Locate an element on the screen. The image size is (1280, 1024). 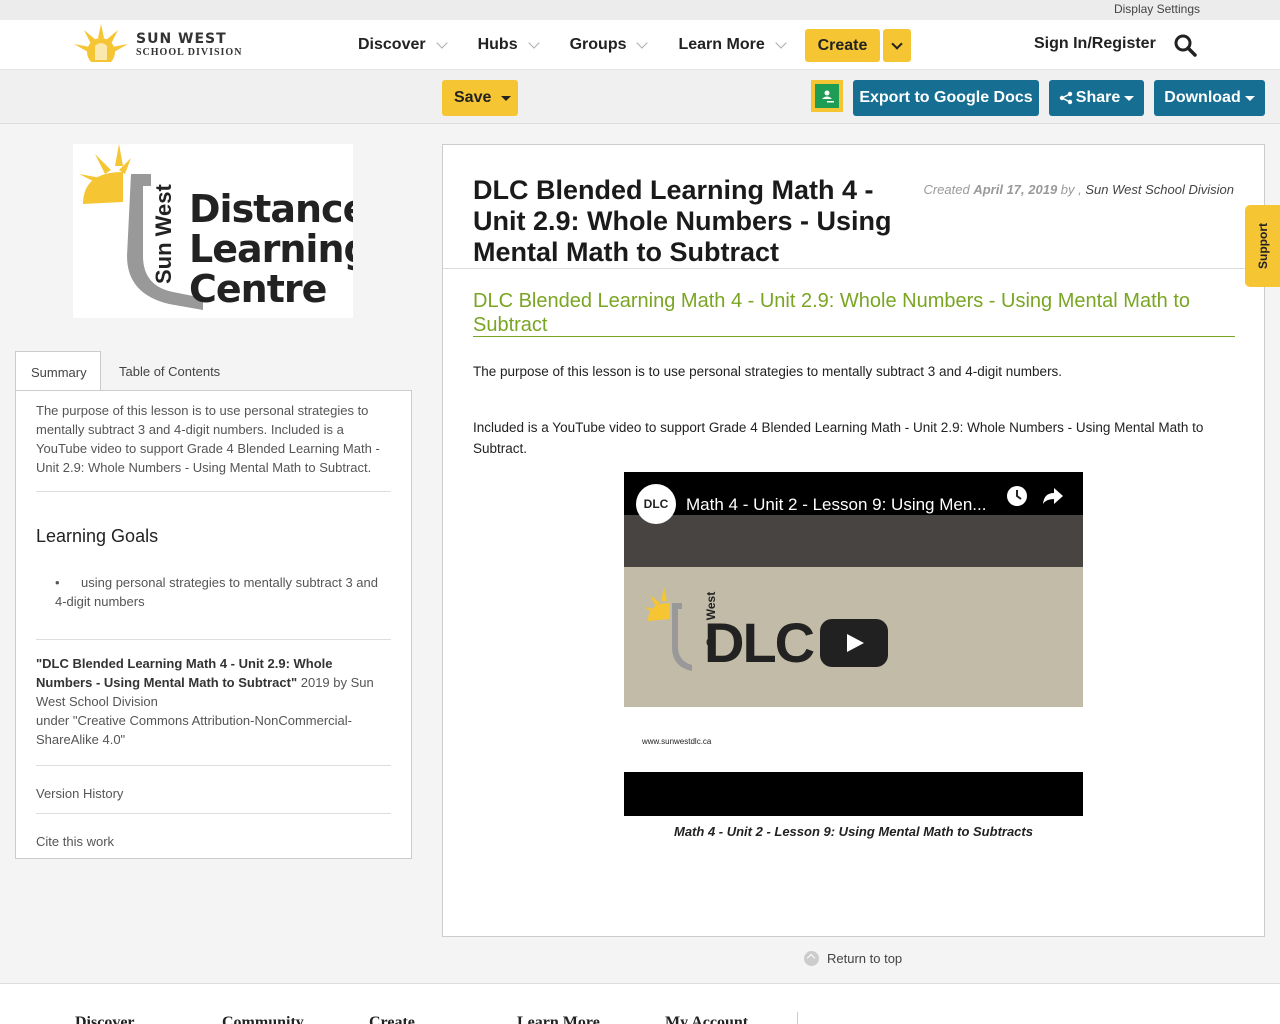
footer-community: Community is located at coordinates (263, 1019).